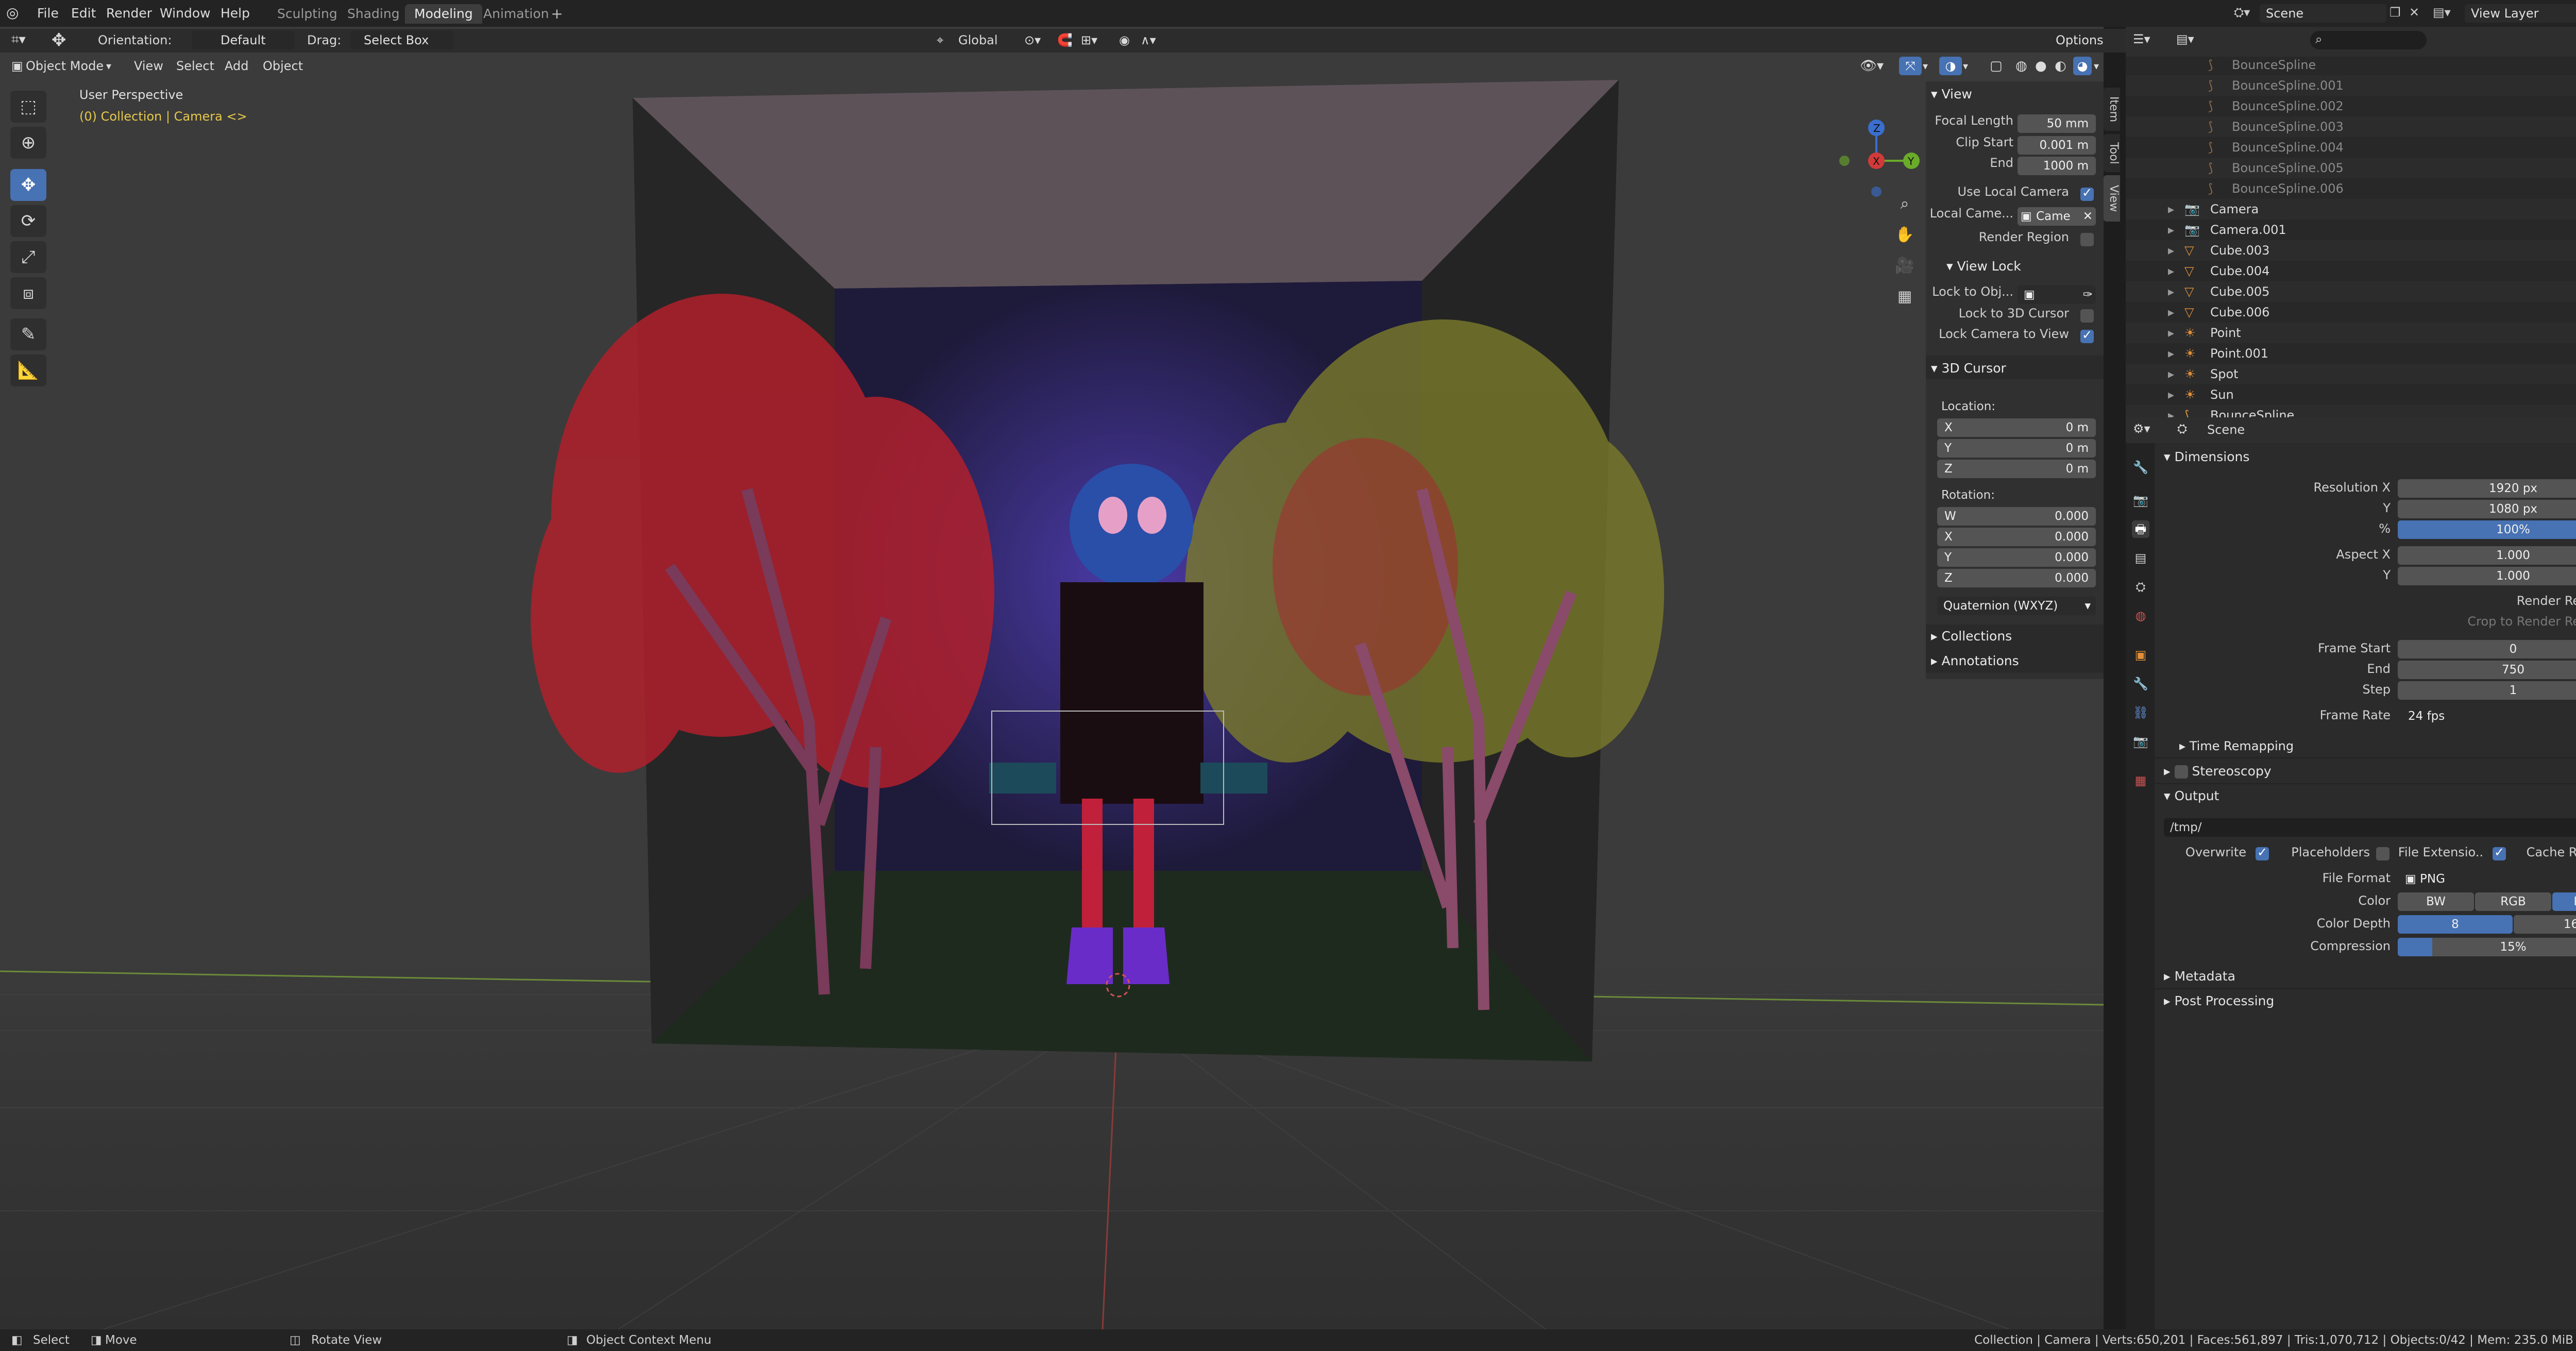 The image size is (2576, 1351). What do you see at coordinates (2088, 294) in the screenshot?
I see `eyedropper-icon: ✑` at bounding box center [2088, 294].